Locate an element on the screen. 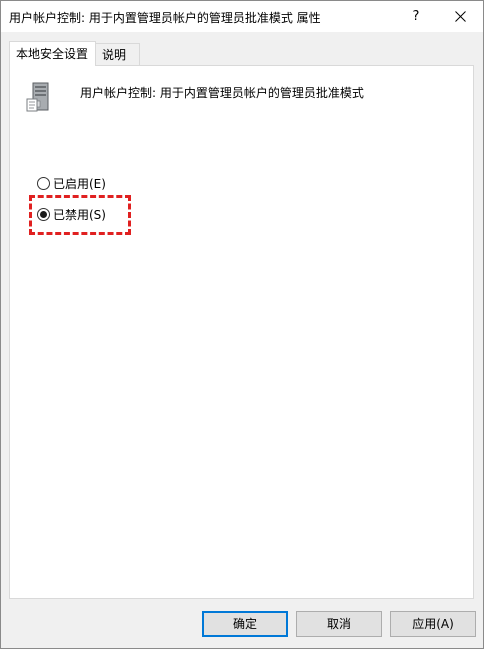  policy-title: 用户帐户控制: 用于内置管理员帐户的管理员批准模式 is located at coordinates (222, 93).